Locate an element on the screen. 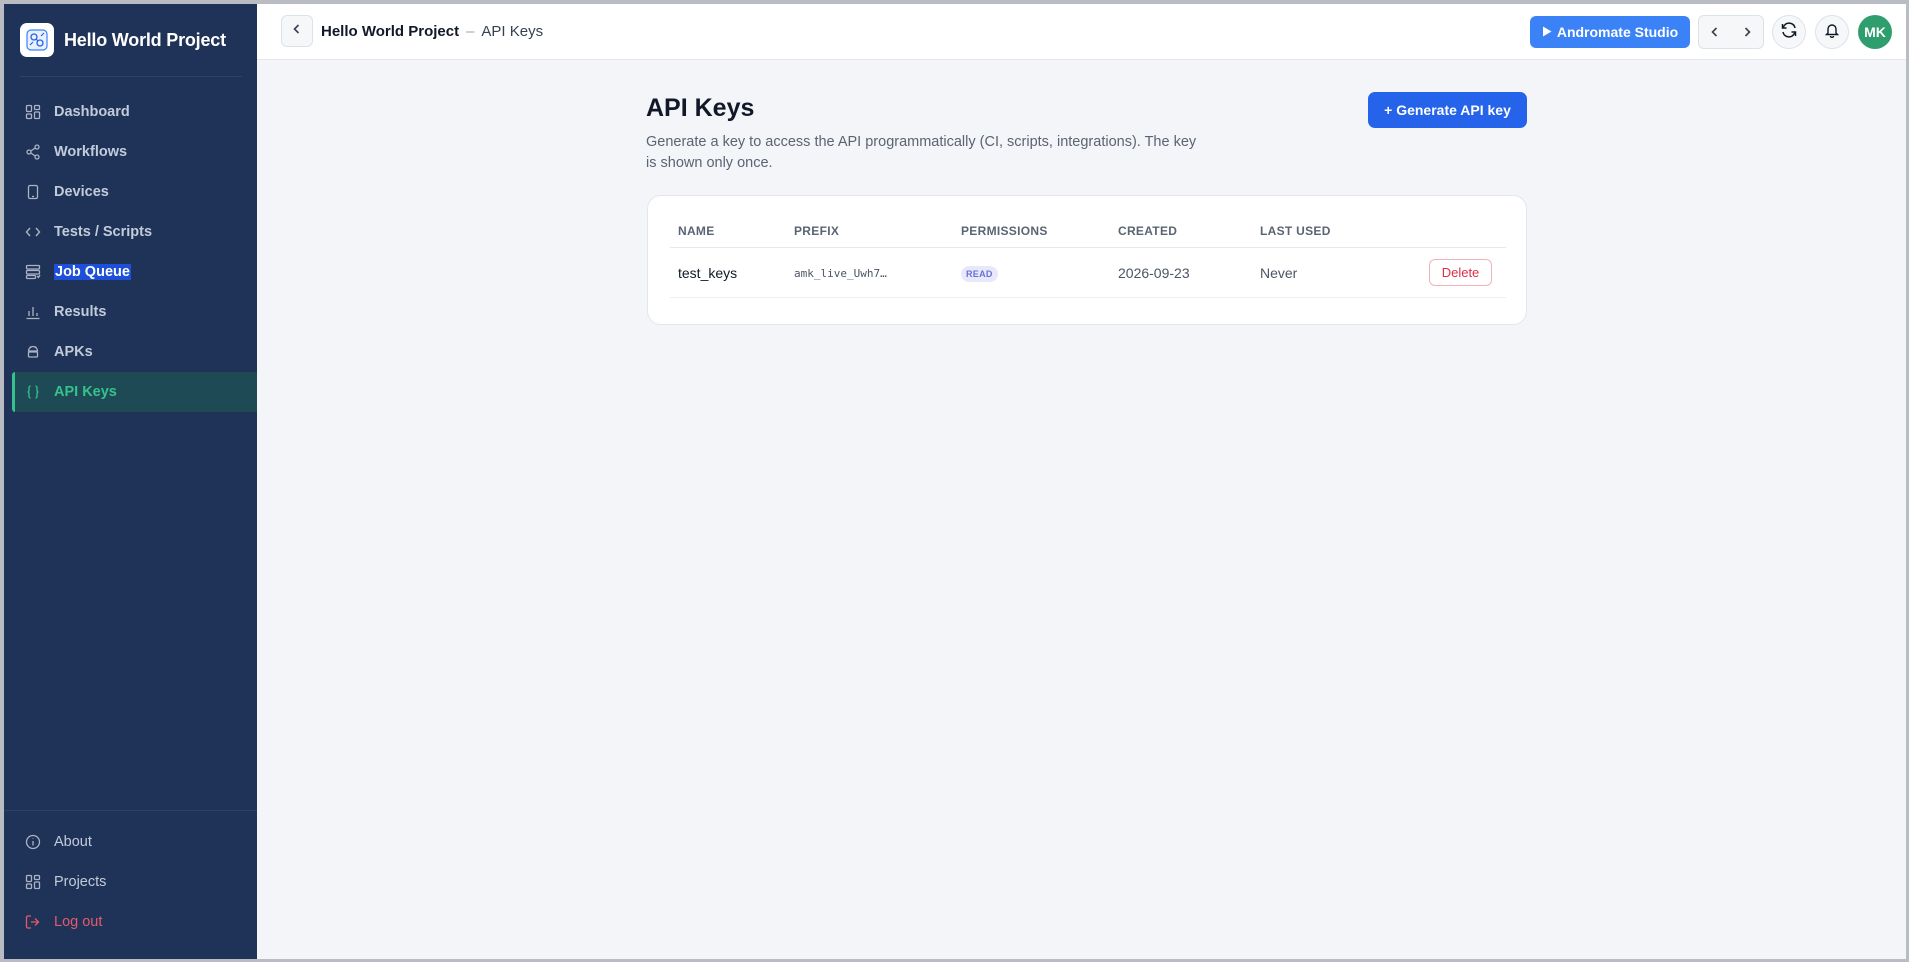 The height and width of the screenshot is (962, 1909). play-icon is located at coordinates (1547, 32).